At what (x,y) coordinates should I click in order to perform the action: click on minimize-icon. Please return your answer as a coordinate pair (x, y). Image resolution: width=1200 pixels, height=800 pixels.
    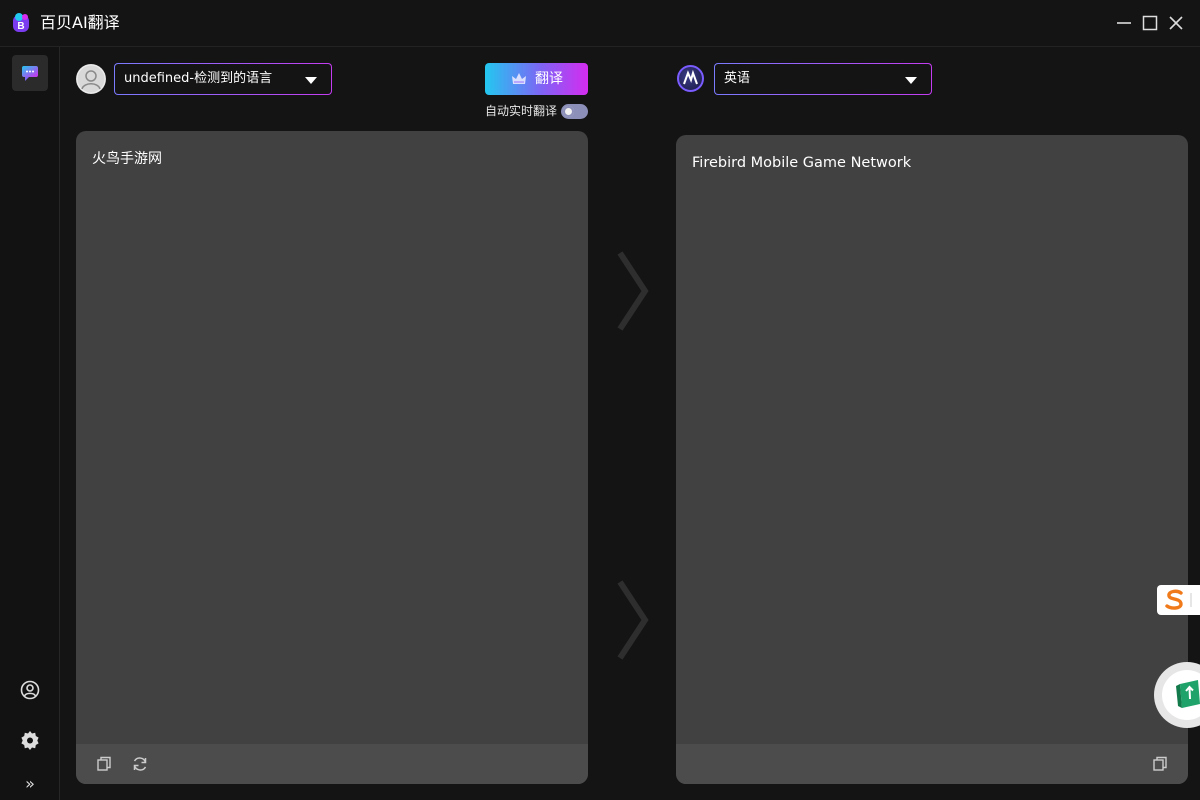
    Looking at the image, I should click on (1124, 23).